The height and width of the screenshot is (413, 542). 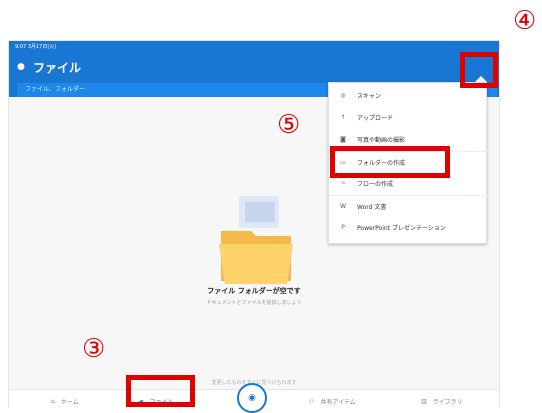 What do you see at coordinates (424, 401) in the screenshot?
I see `library-icon: ▥` at bounding box center [424, 401].